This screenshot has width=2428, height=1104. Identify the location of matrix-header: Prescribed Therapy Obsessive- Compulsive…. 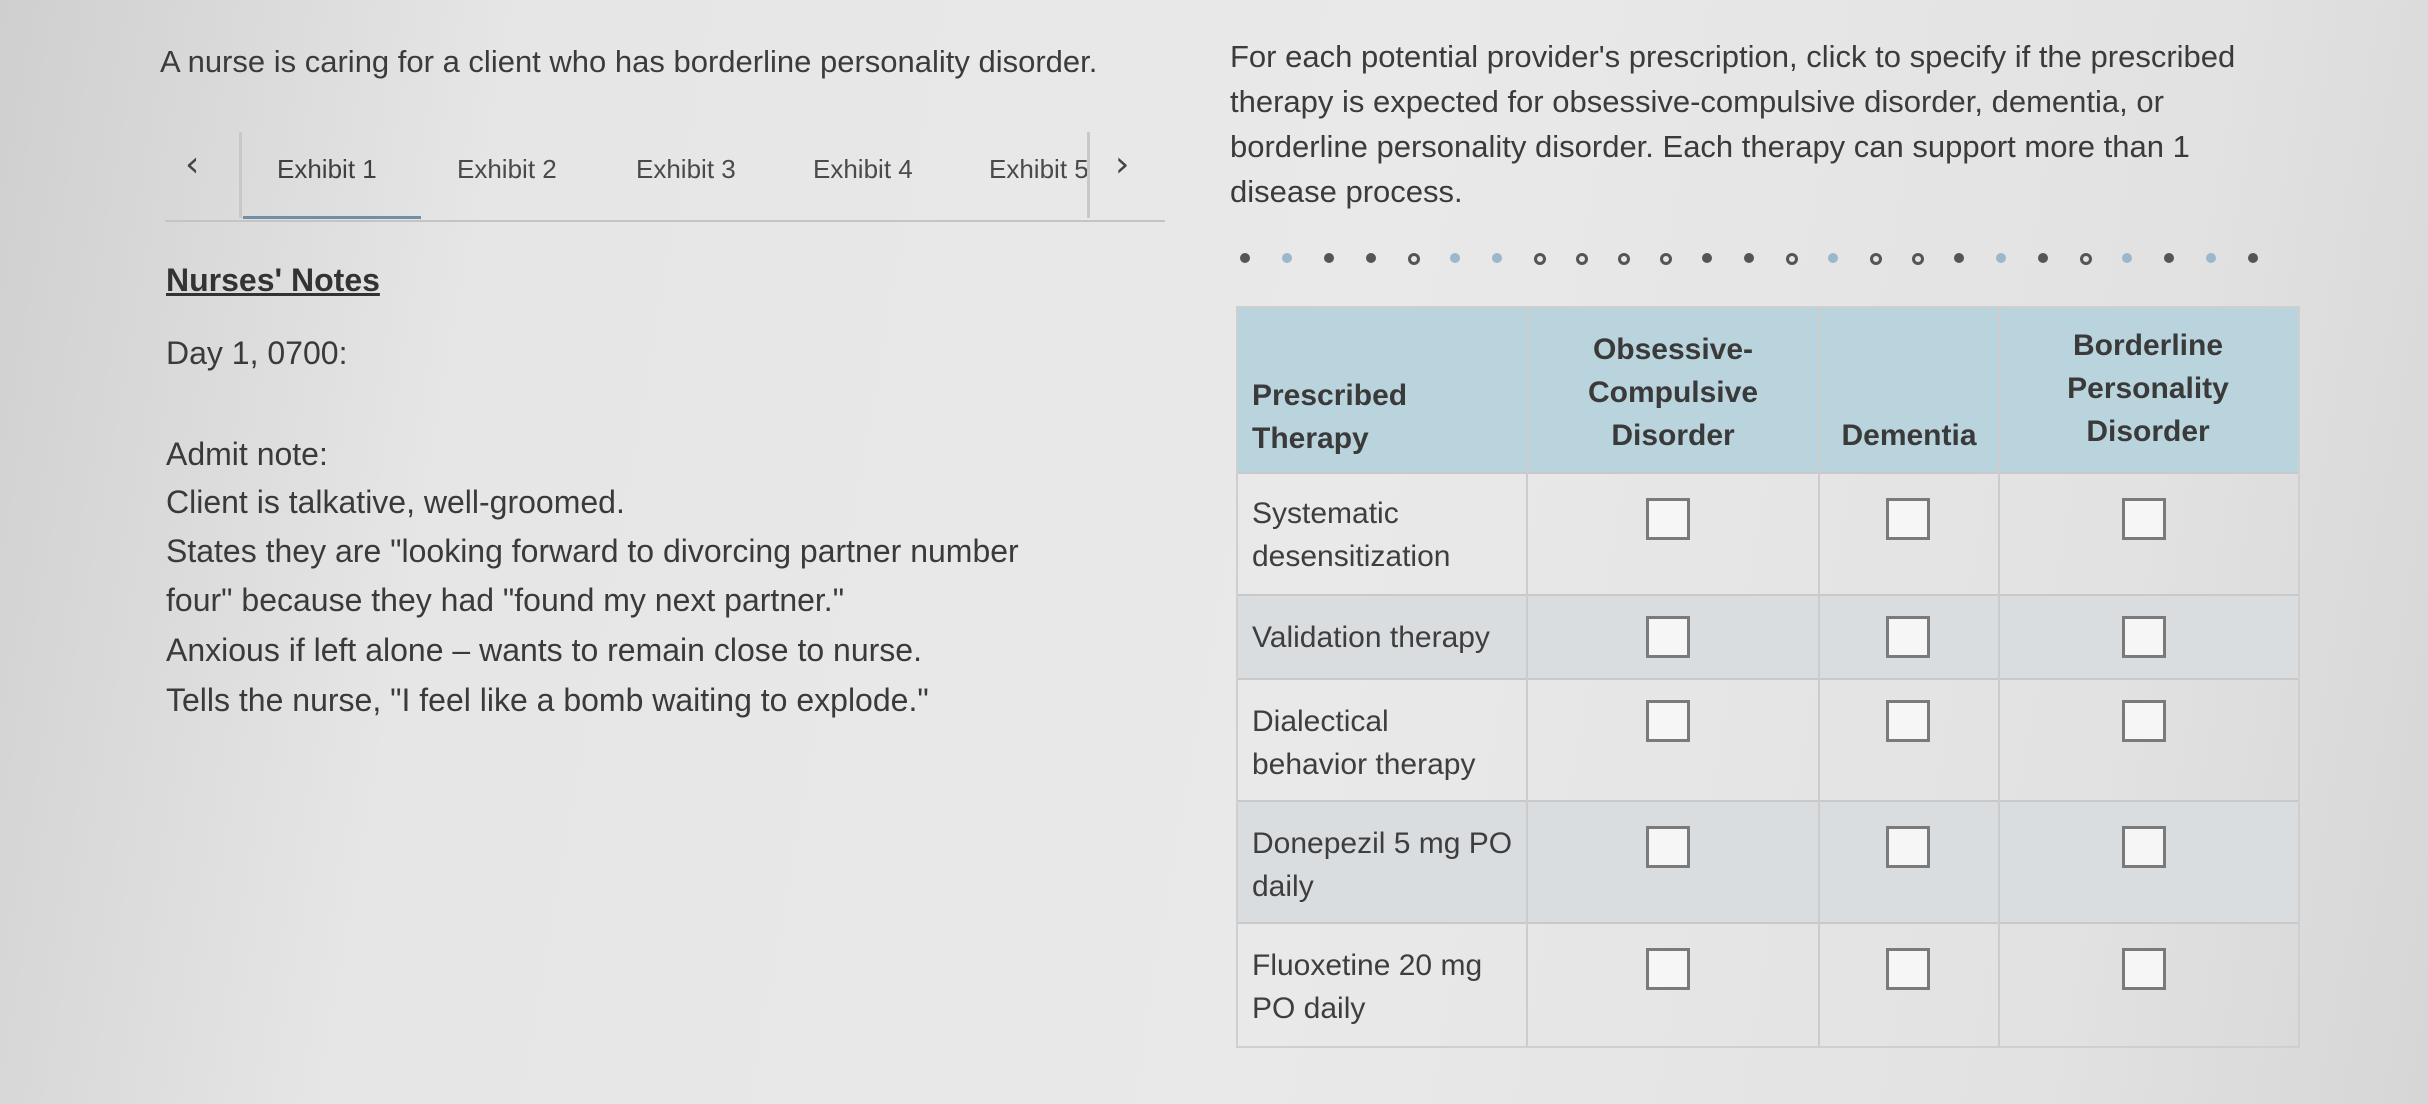
(1768, 390).